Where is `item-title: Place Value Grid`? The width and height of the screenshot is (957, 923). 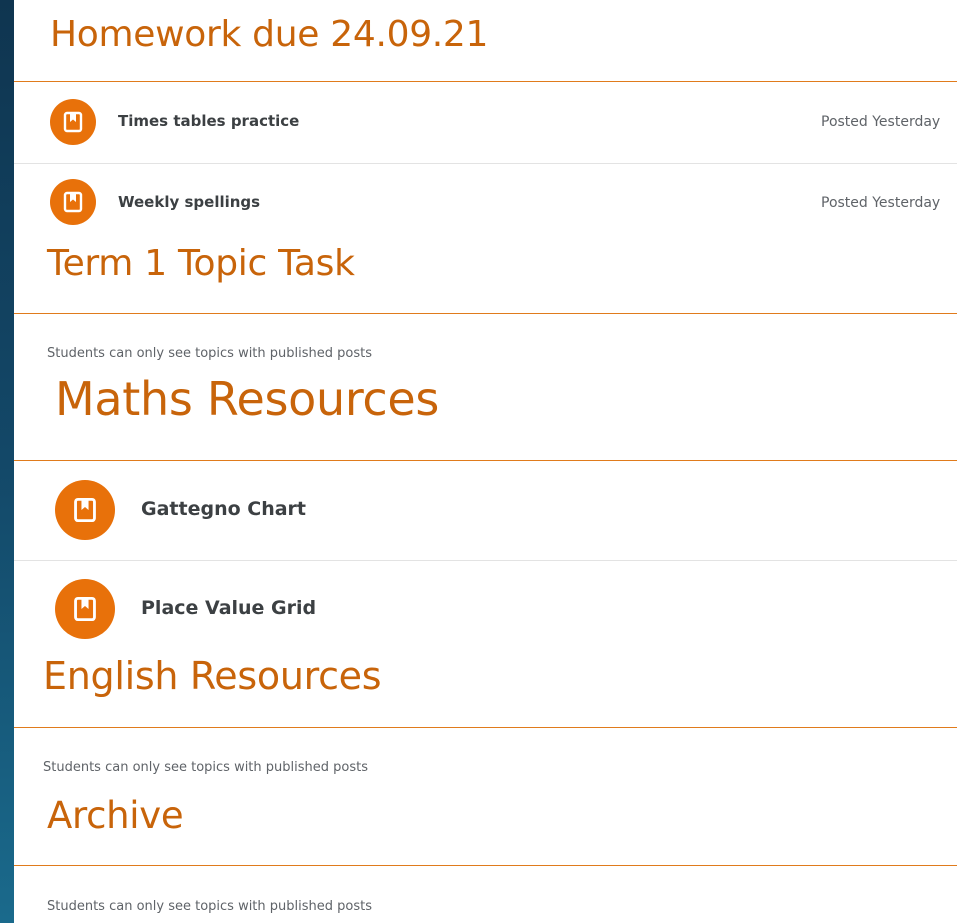 item-title: Place Value Grid is located at coordinates (228, 608).